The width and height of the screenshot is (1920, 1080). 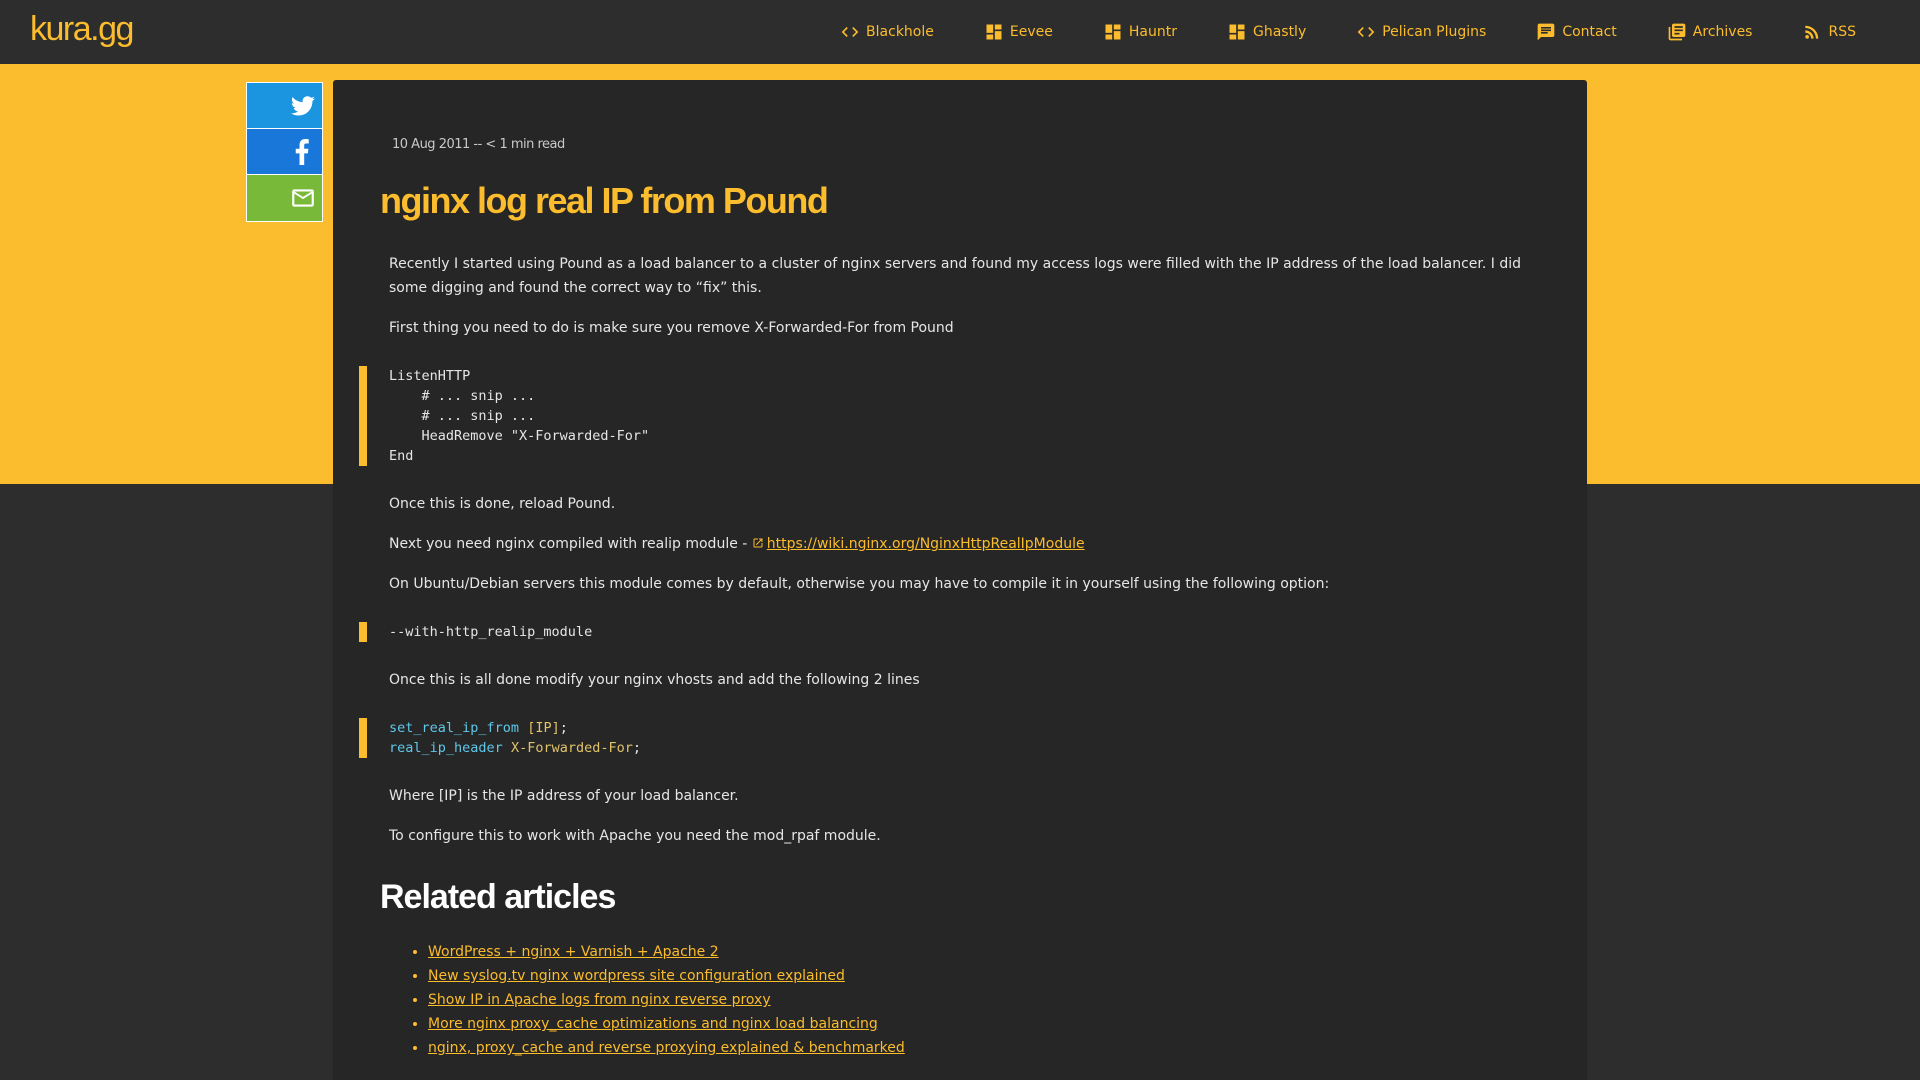 What do you see at coordinates (573, 952) in the screenshot?
I see `related-article-link: WordPress + nginx + Varnish + Apache 2` at bounding box center [573, 952].